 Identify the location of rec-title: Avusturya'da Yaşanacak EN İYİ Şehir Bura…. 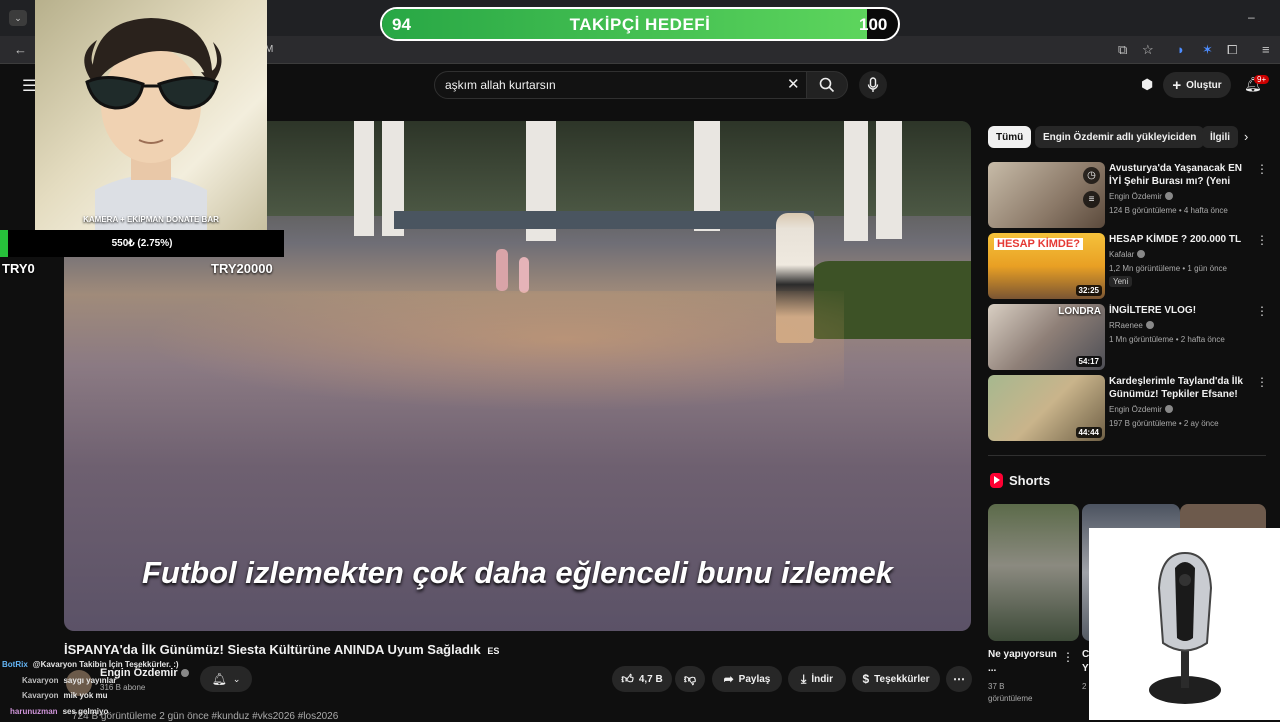
(1179, 175).